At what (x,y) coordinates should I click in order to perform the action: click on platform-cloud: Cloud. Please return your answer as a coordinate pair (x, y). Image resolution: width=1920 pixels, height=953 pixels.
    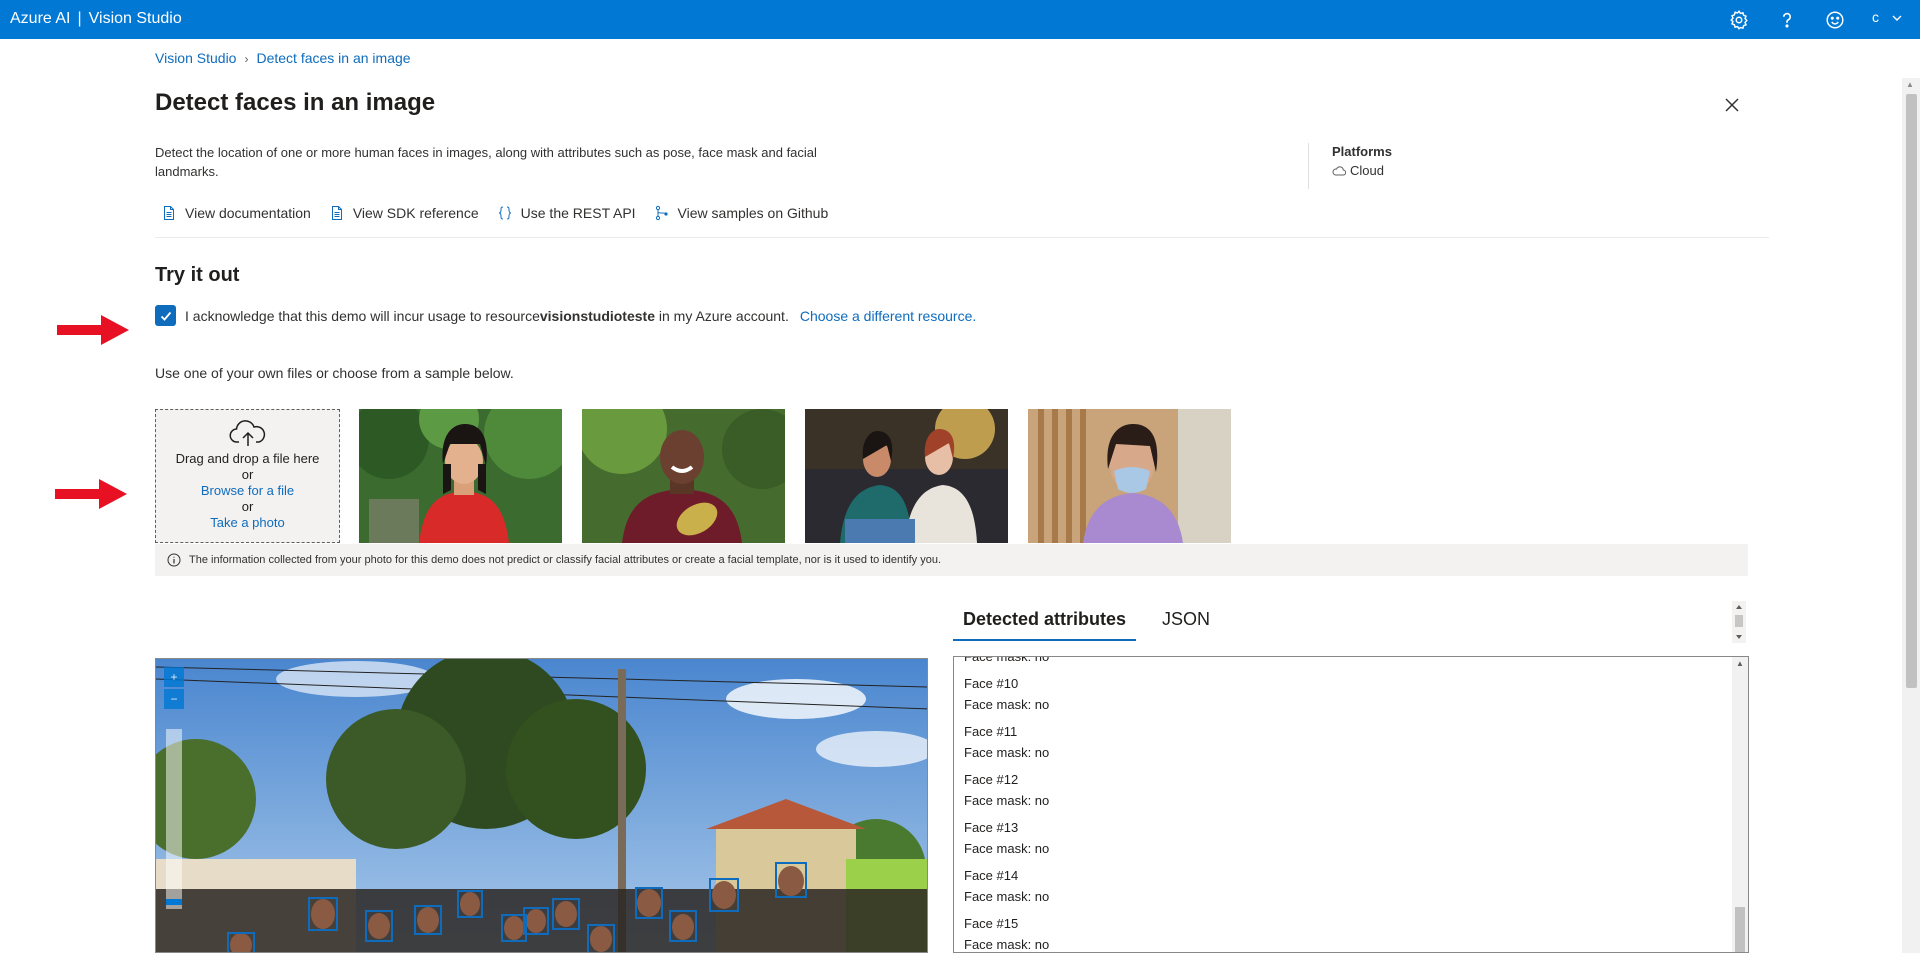
    Looking at the image, I should click on (1362, 170).